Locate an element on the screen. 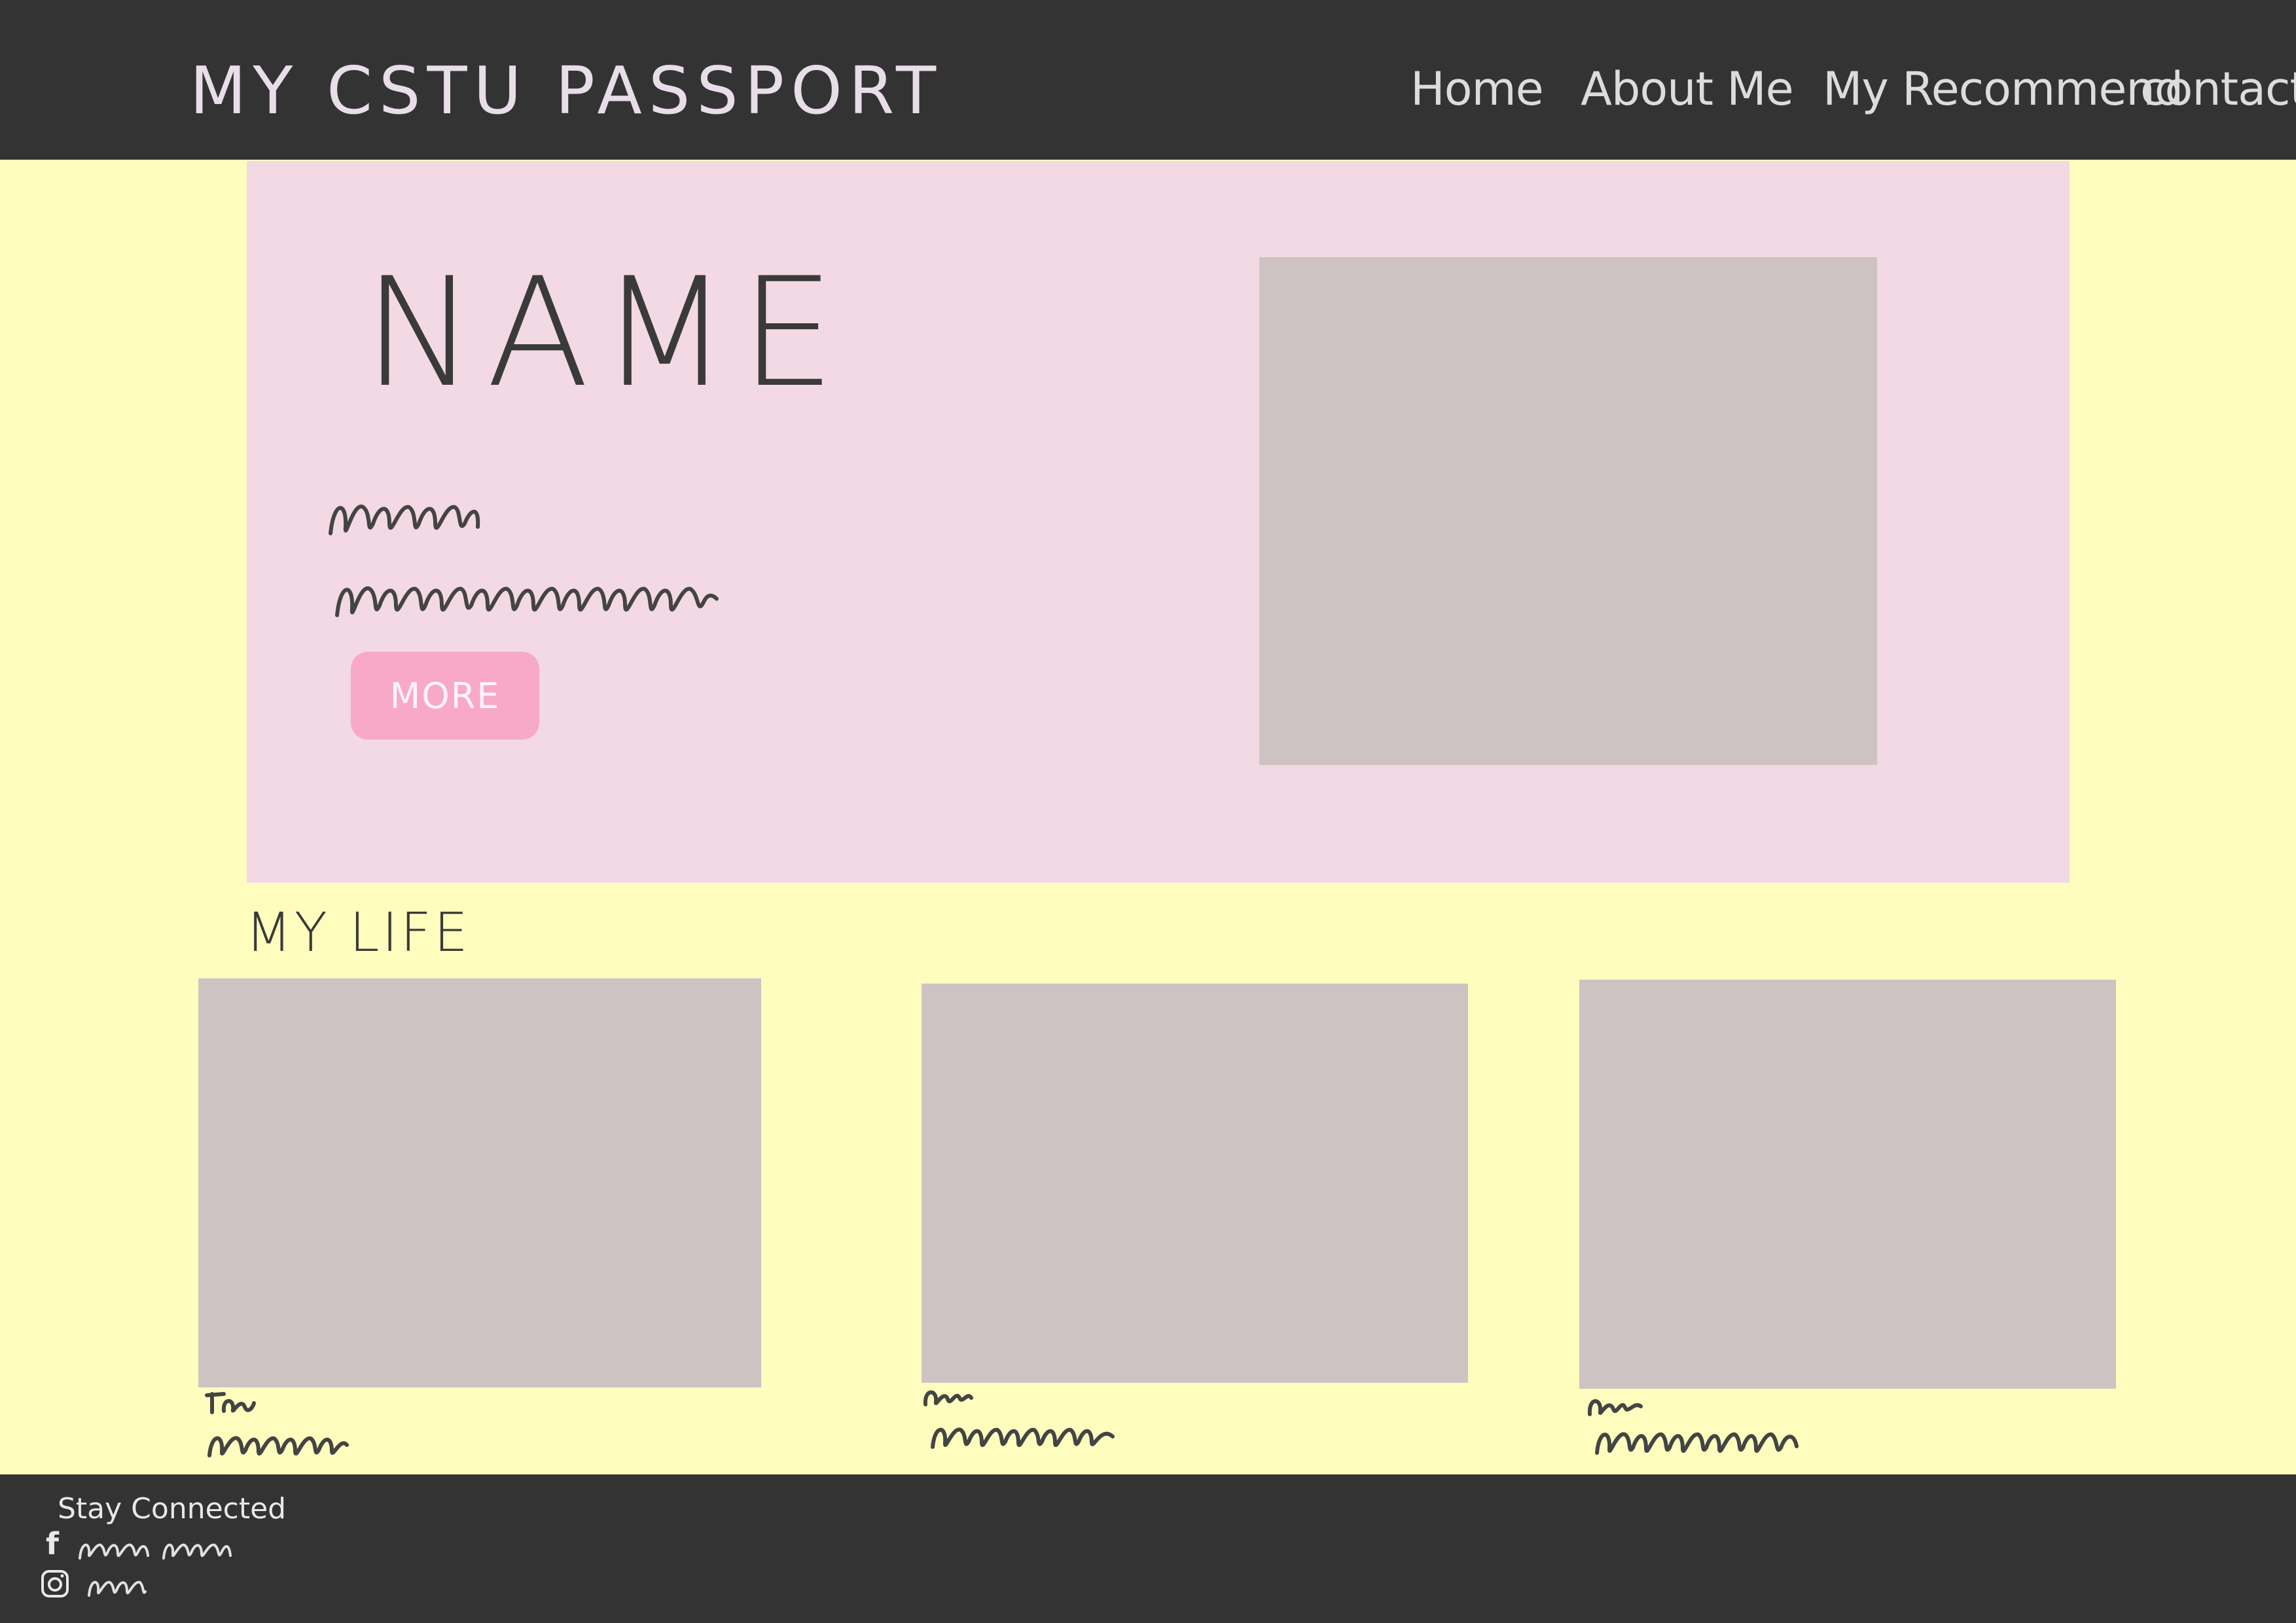  site-title: MY CSTU PASSPORT is located at coordinates (566, 90).